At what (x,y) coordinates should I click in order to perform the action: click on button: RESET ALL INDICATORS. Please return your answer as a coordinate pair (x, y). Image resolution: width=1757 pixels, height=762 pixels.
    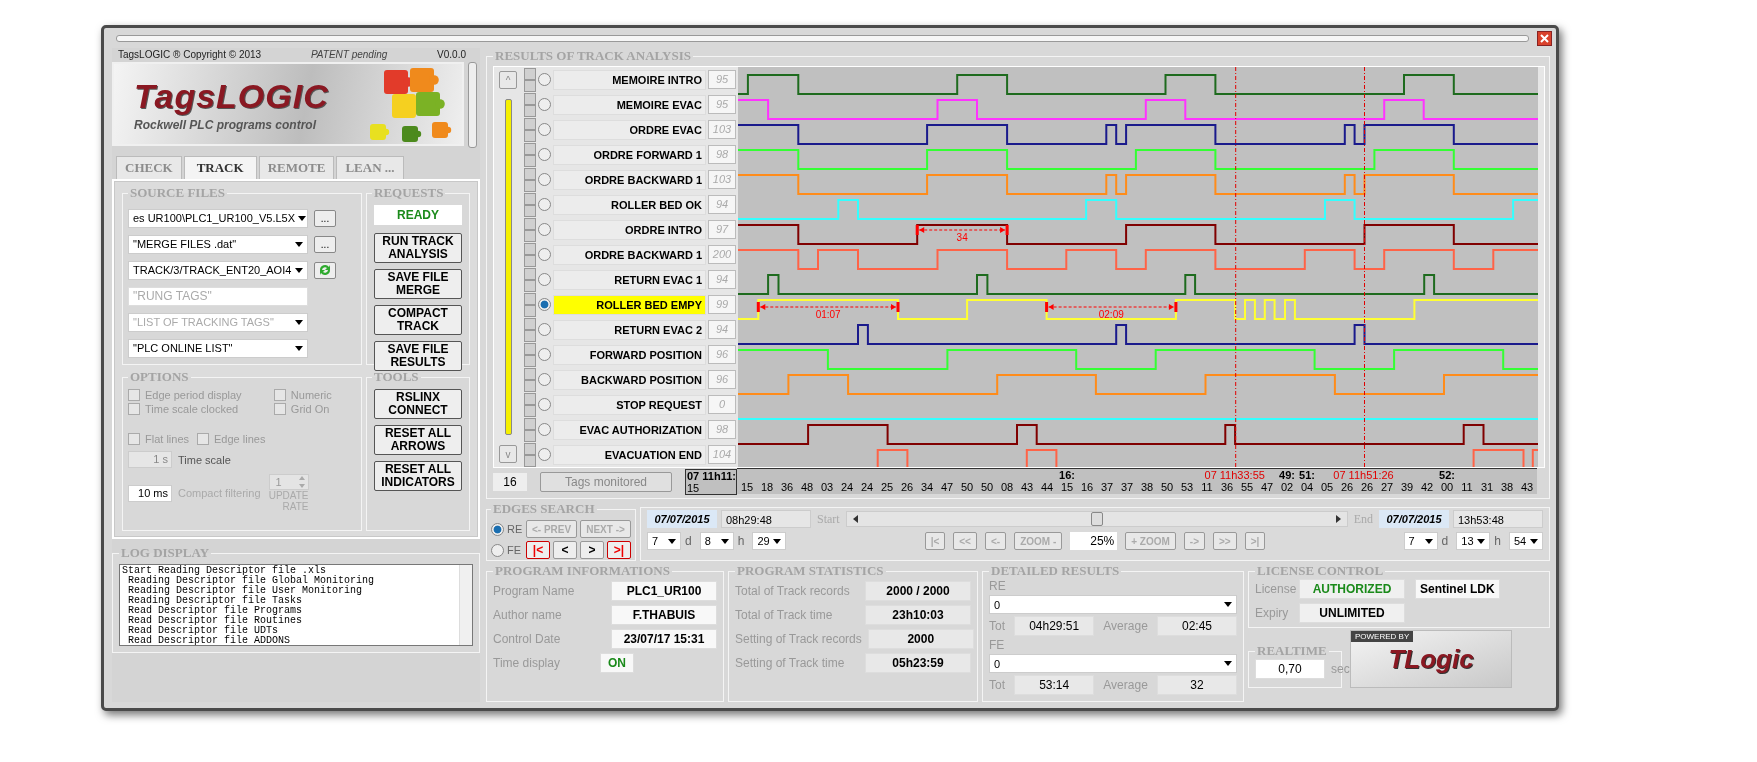
    Looking at the image, I should click on (418, 476).